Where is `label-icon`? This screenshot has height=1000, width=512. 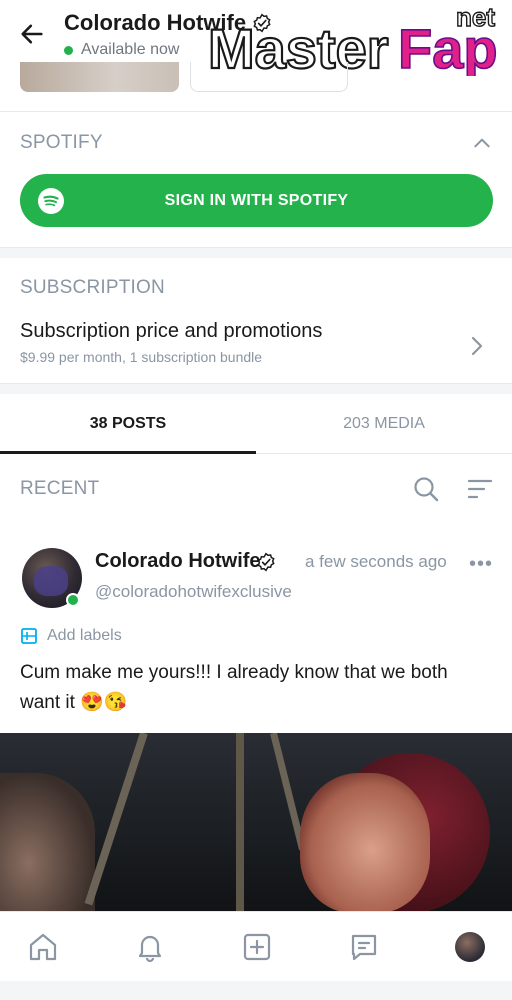
label-icon is located at coordinates (29, 636).